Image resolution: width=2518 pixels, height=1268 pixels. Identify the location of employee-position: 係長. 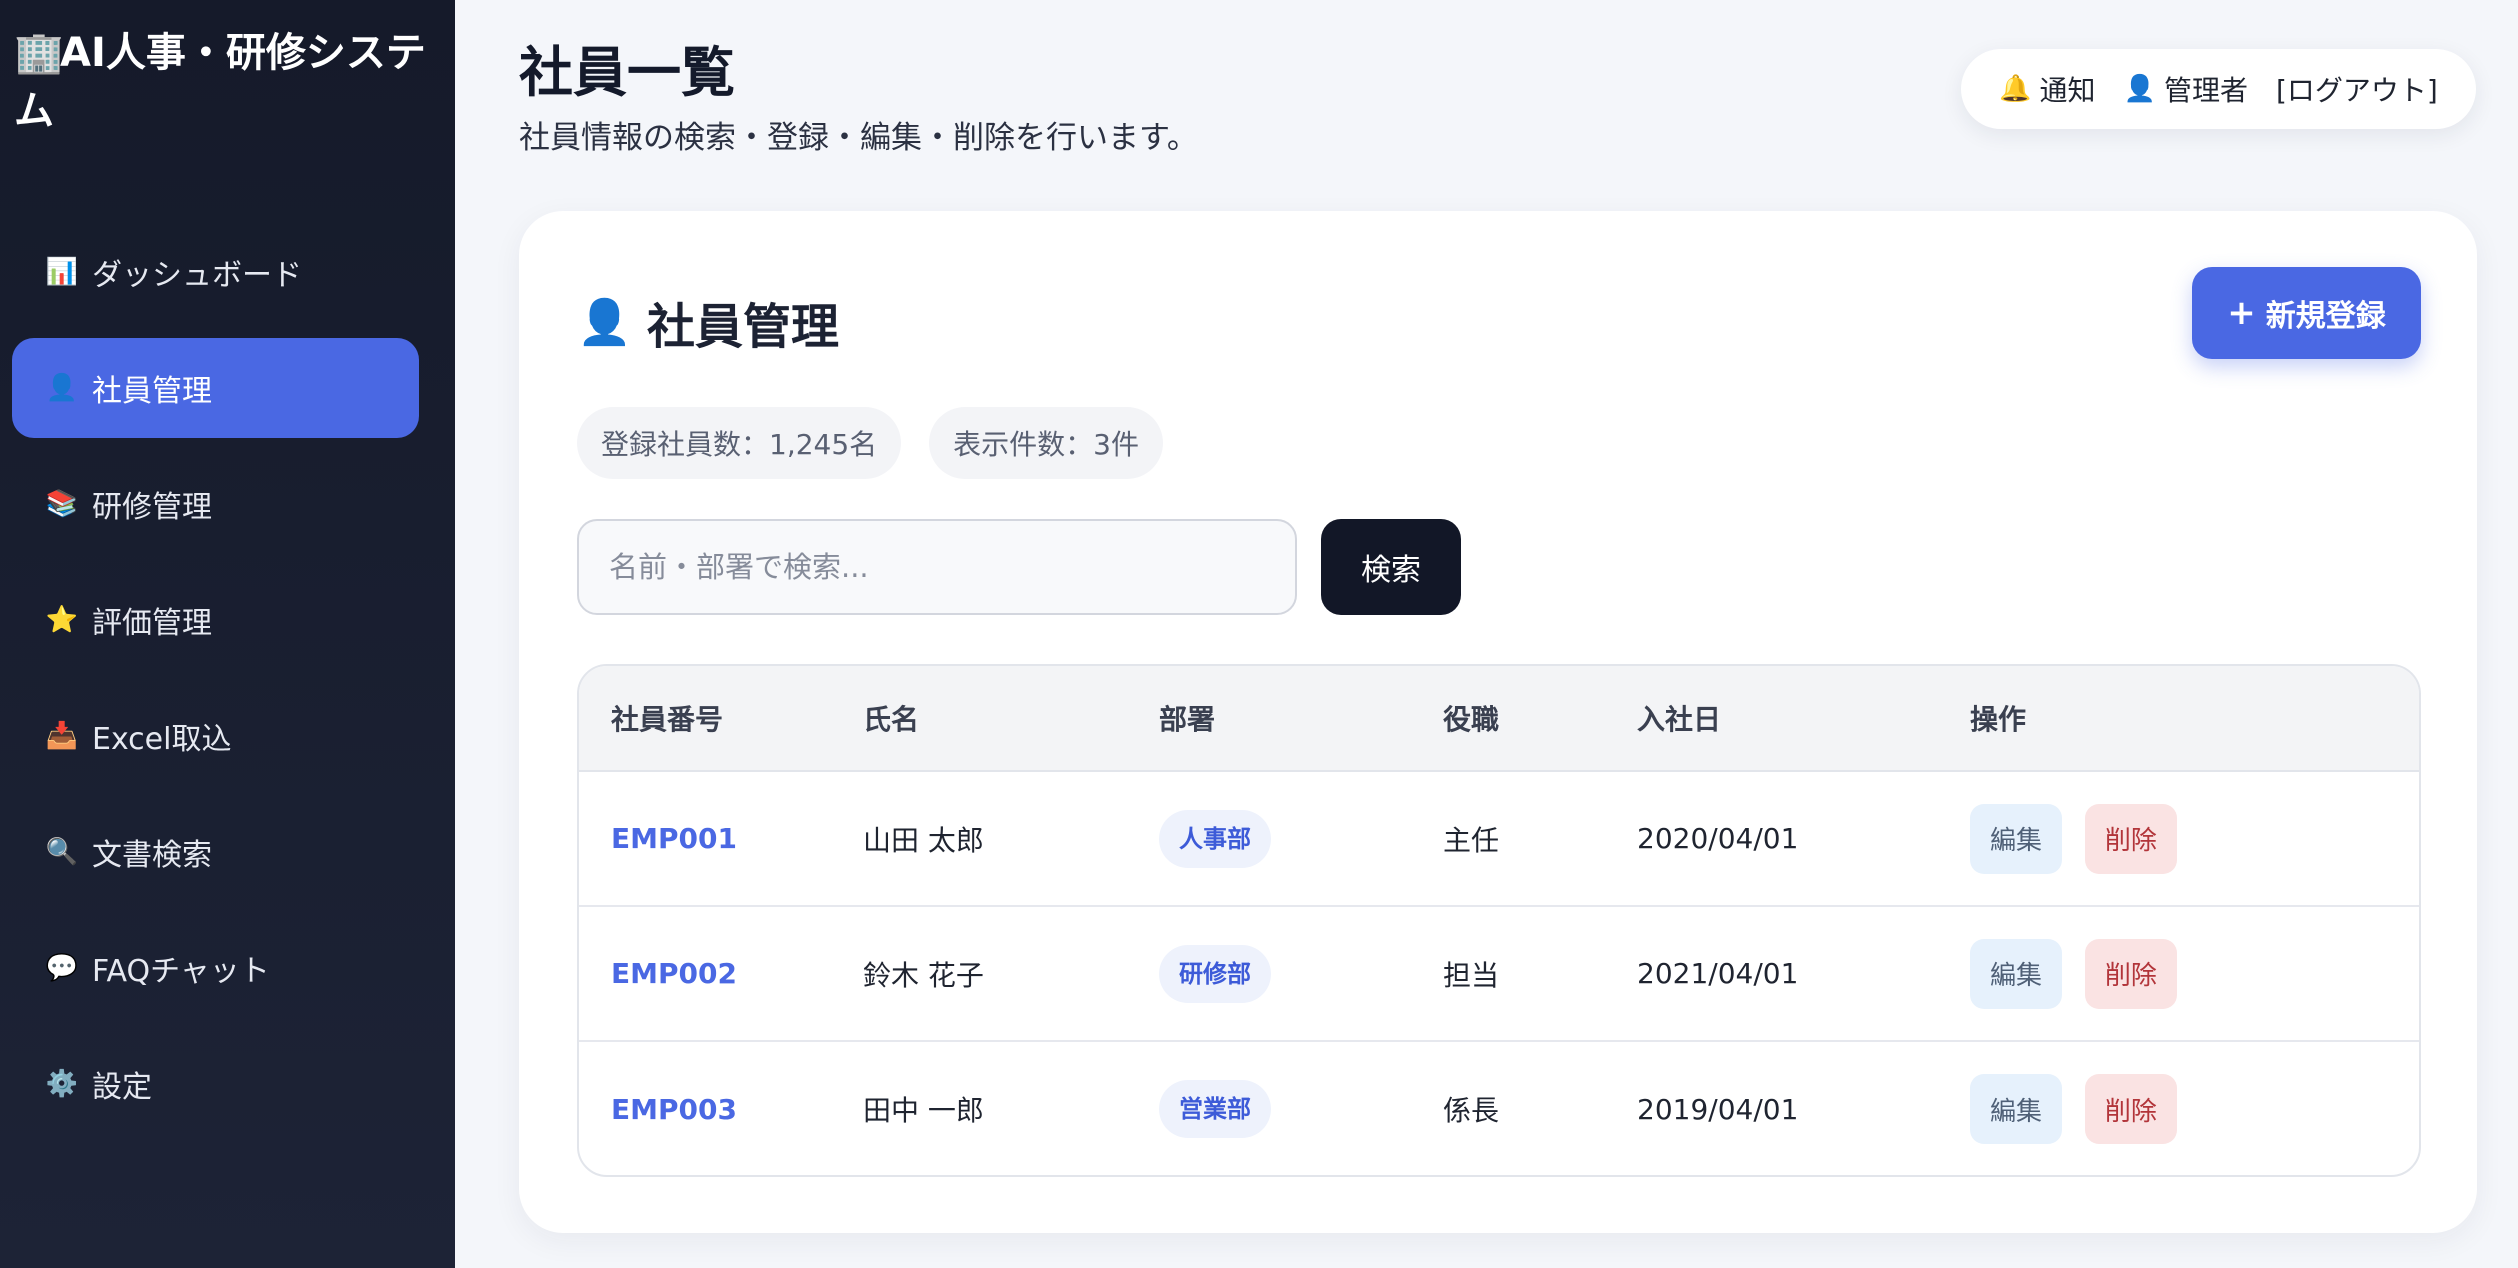
(1471, 1110).